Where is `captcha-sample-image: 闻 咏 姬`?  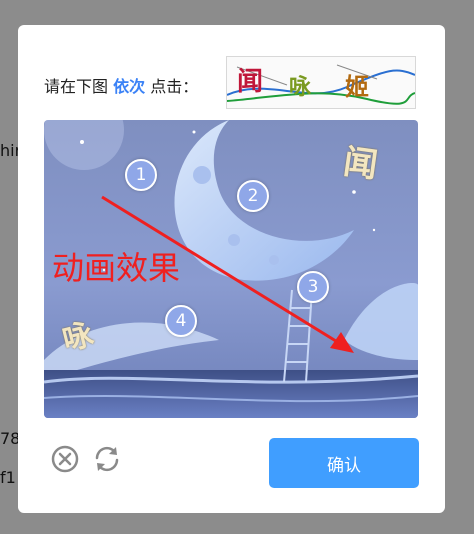
captcha-sample-image: 闻 咏 姬 is located at coordinates (321, 82).